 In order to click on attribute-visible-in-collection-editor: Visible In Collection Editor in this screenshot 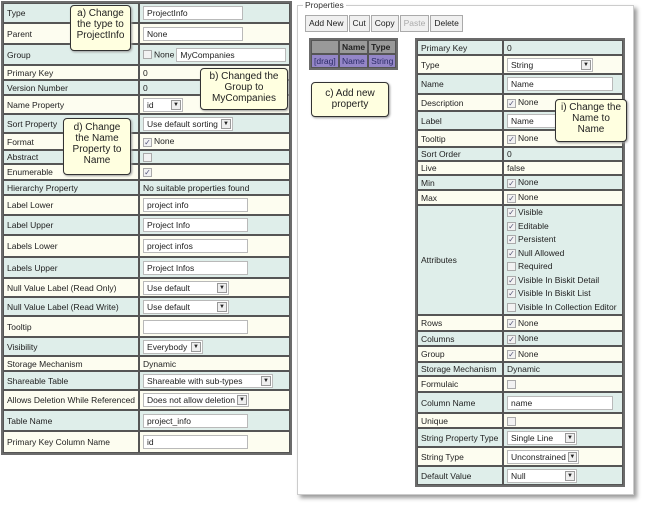, I will do `click(563, 308)`.